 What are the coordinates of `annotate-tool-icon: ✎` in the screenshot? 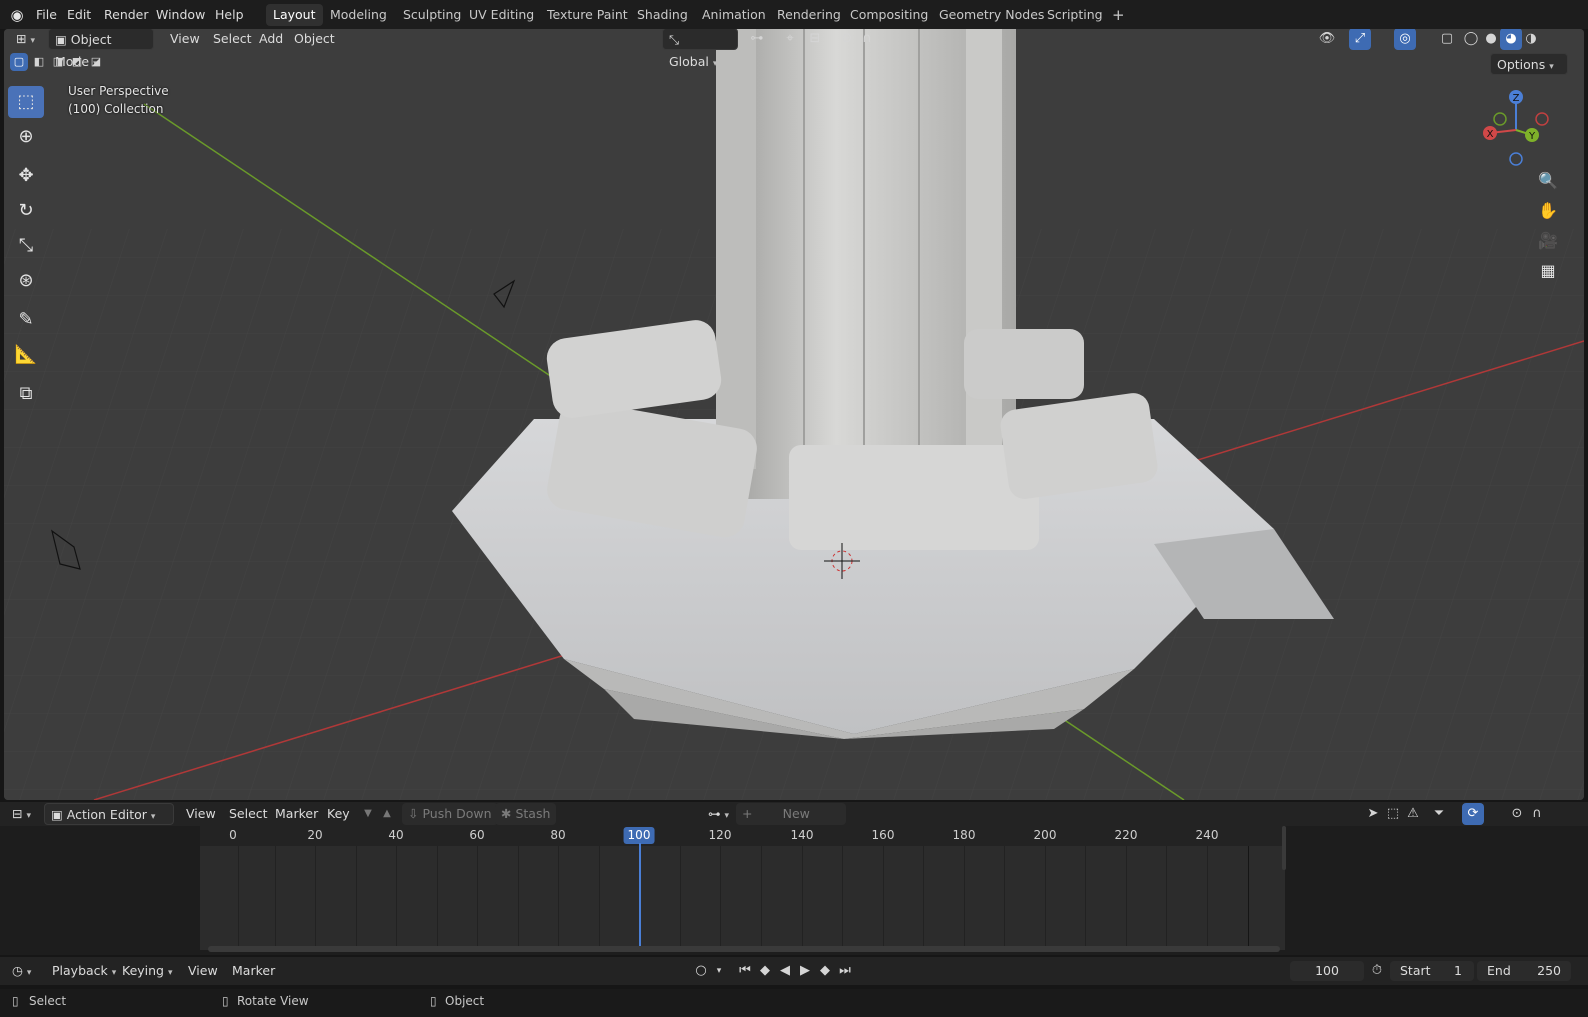 It's located at (26, 320).